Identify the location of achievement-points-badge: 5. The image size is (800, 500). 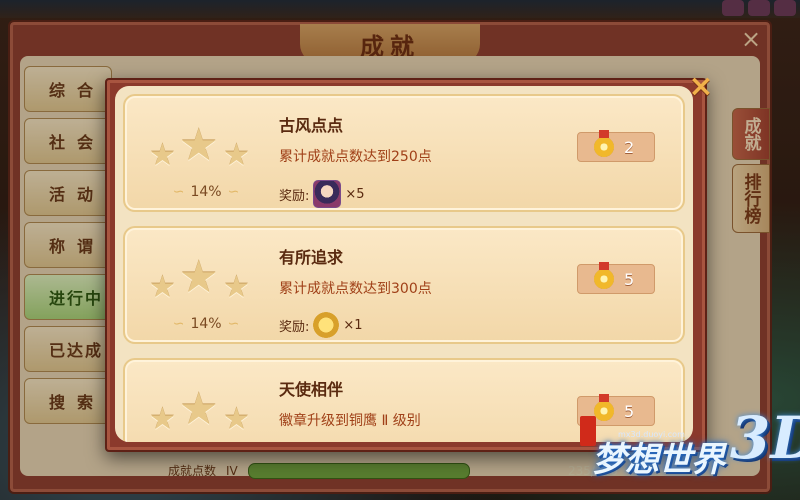
(616, 278).